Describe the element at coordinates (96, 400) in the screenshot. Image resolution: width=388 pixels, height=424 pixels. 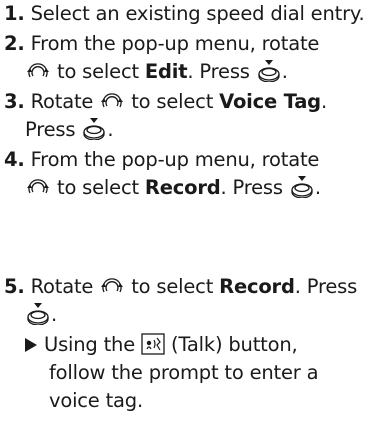
I see `result-line-3: voice tag.` at that location.